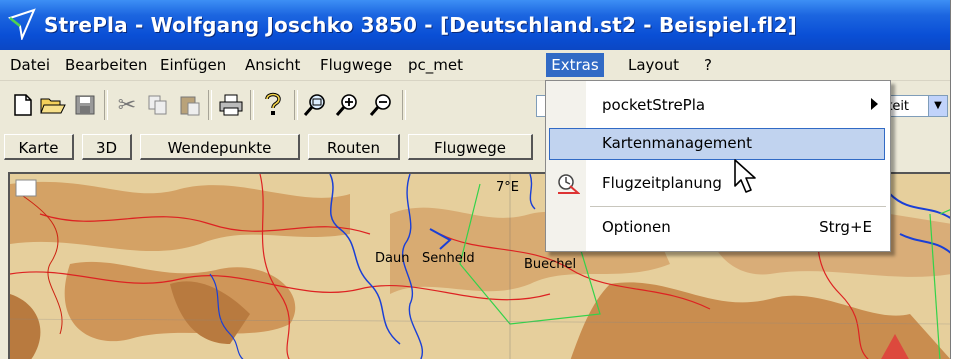  Describe the element at coordinates (273, 105) in the screenshot. I see `help-icon` at that location.